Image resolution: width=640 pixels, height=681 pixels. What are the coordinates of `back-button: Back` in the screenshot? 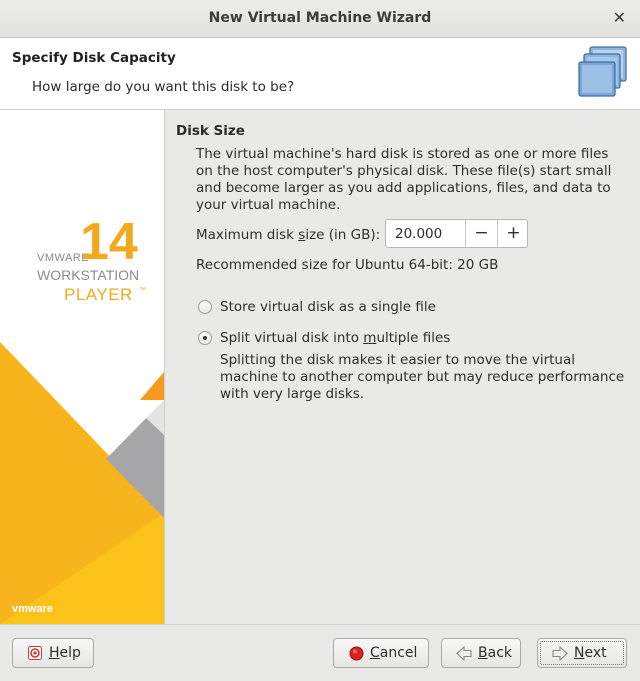 It's located at (481, 653).